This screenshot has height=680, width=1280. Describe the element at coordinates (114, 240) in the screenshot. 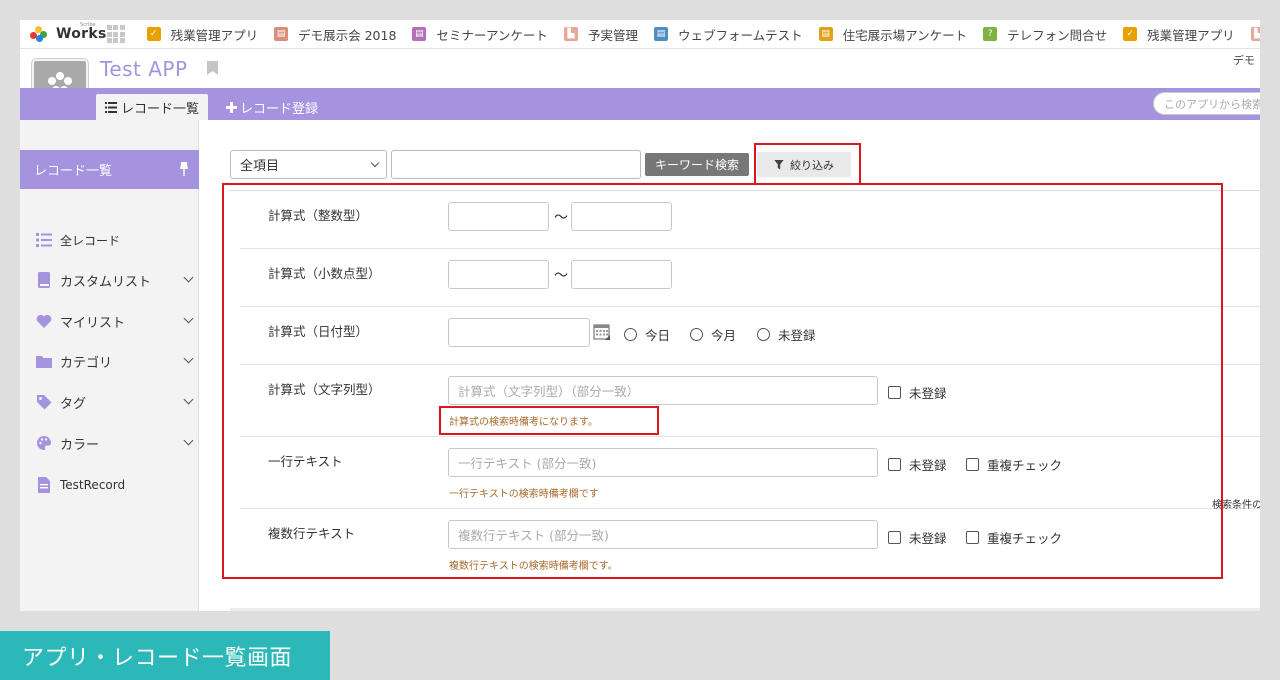

I see `sidebar-item: 全レコード` at that location.